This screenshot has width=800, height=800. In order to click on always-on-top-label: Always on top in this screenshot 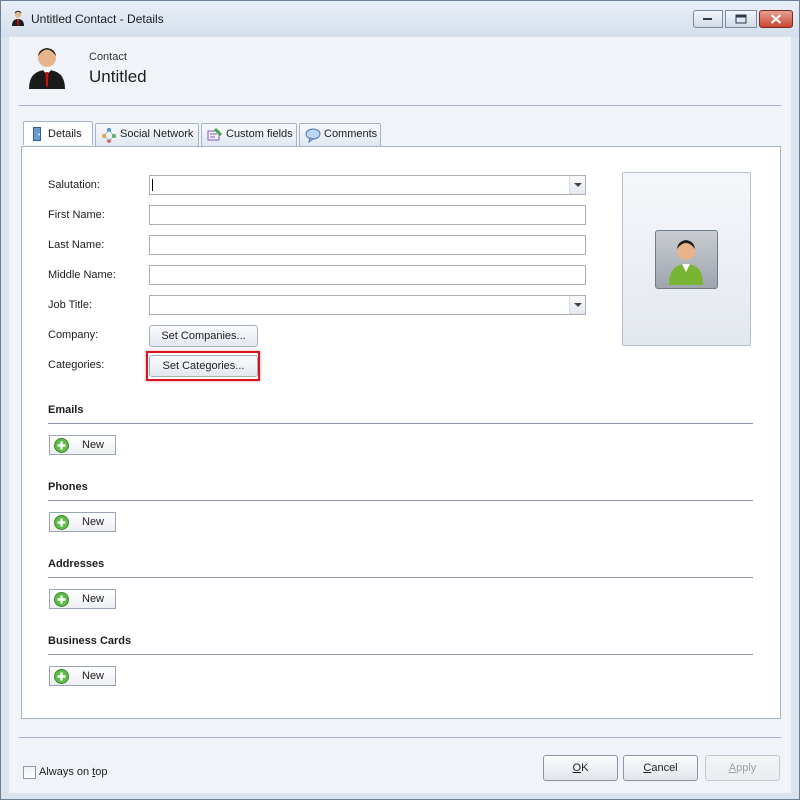, I will do `click(73, 772)`.